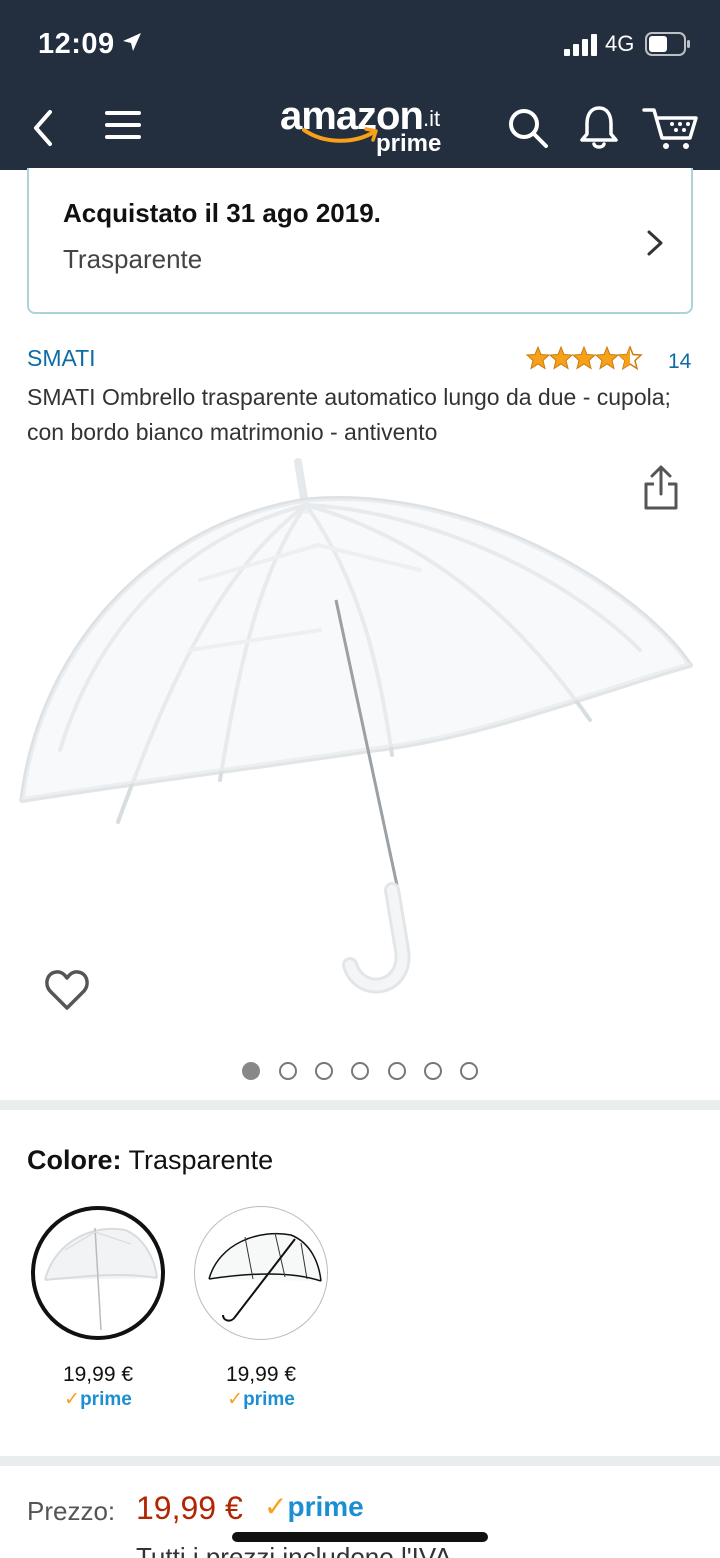 The width and height of the screenshot is (720, 1558). I want to click on purchase-variant: Trasparente, so click(133, 259).